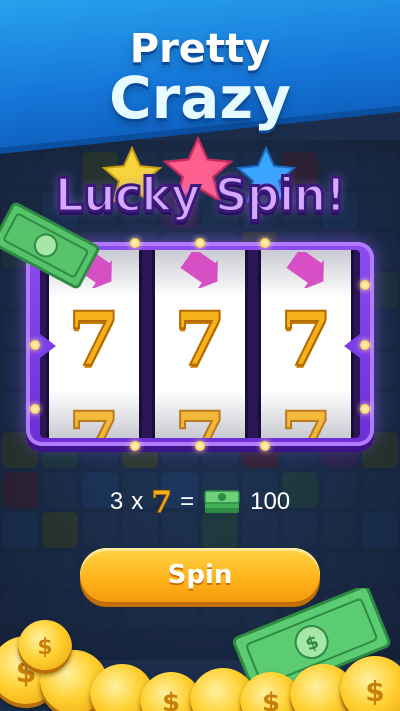 This screenshot has width=400, height=711. What do you see at coordinates (270, 501) in the screenshot?
I see `payout-amount: 100` at bounding box center [270, 501].